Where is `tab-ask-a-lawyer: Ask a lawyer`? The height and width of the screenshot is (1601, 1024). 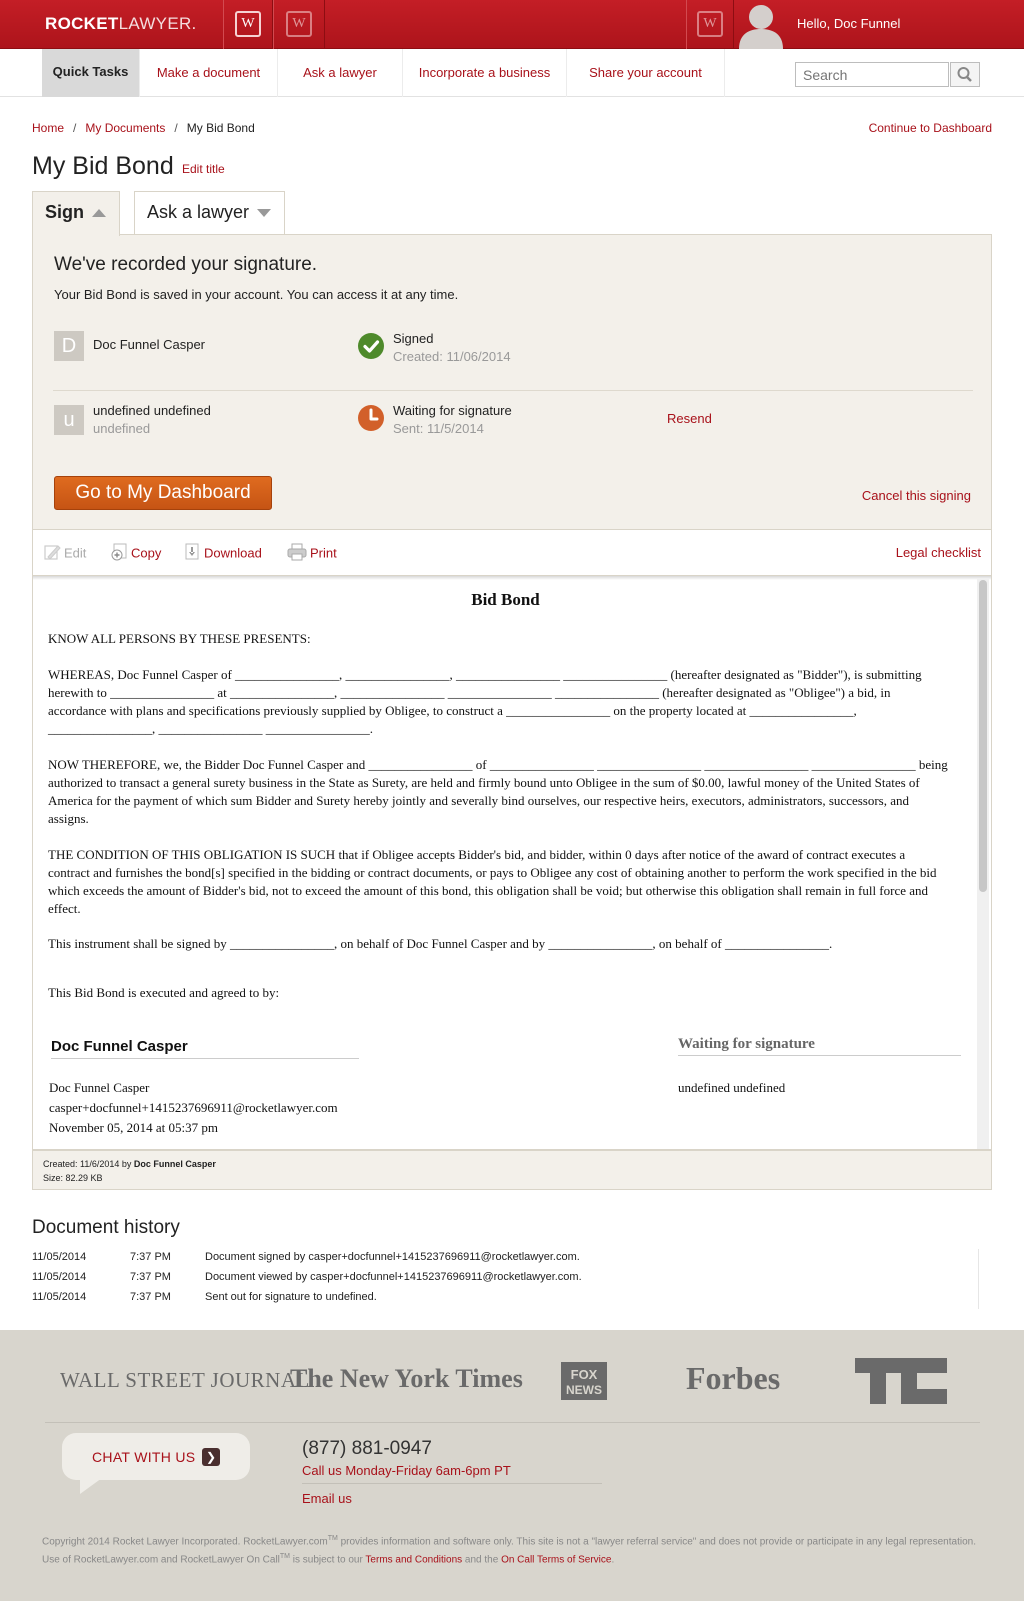 tab-ask-a-lawyer: Ask a lawyer is located at coordinates (209, 213).